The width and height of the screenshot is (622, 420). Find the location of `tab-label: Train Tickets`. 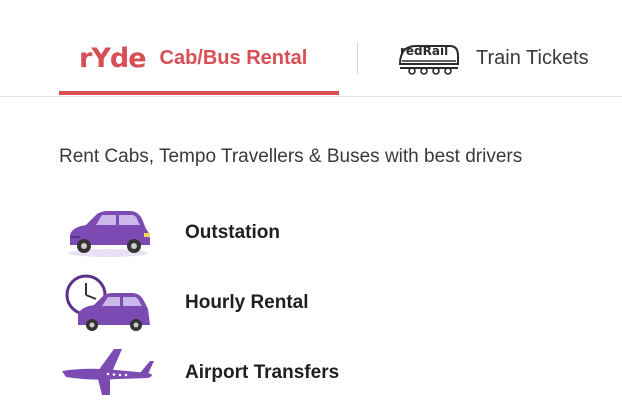

tab-label: Train Tickets is located at coordinates (532, 57).